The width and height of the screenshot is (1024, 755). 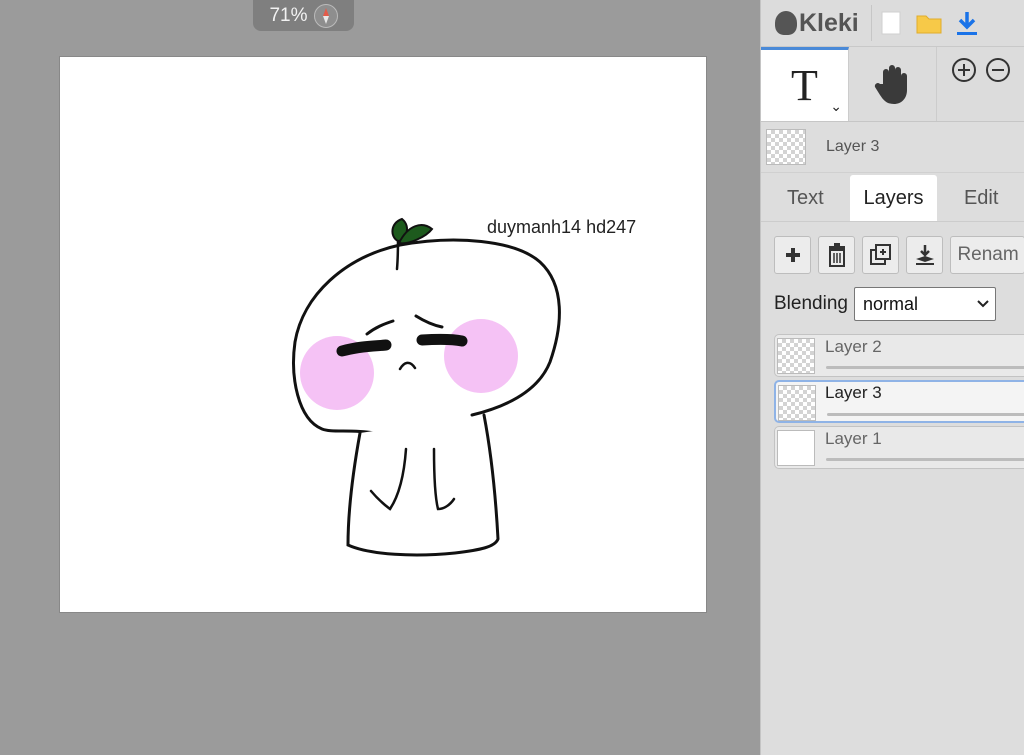 What do you see at coordinates (924, 304) in the screenshot?
I see `blending-select: normal` at bounding box center [924, 304].